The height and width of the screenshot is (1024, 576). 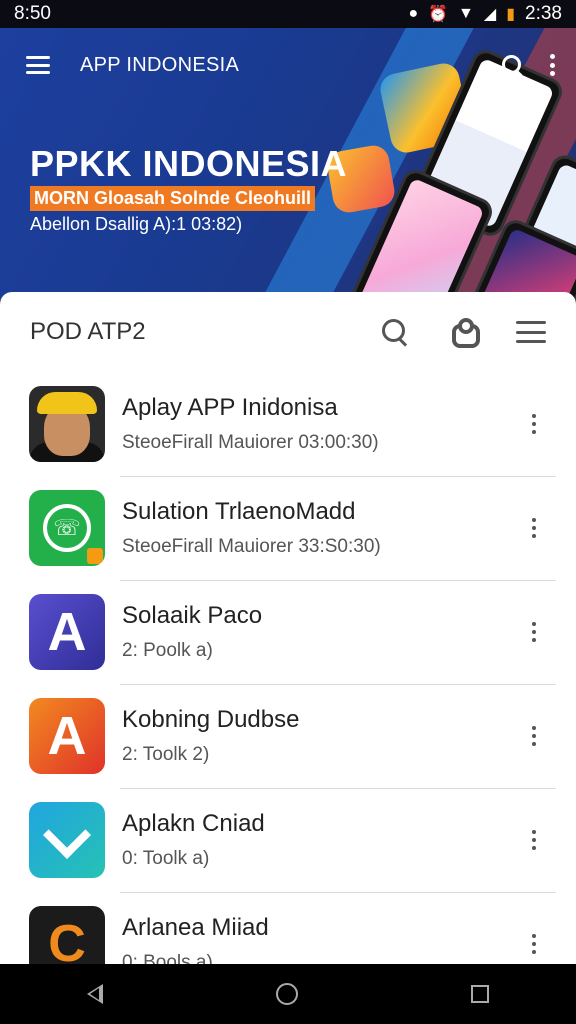 What do you see at coordinates (67, 528) in the screenshot?
I see `chat-app-icon: ☏` at bounding box center [67, 528].